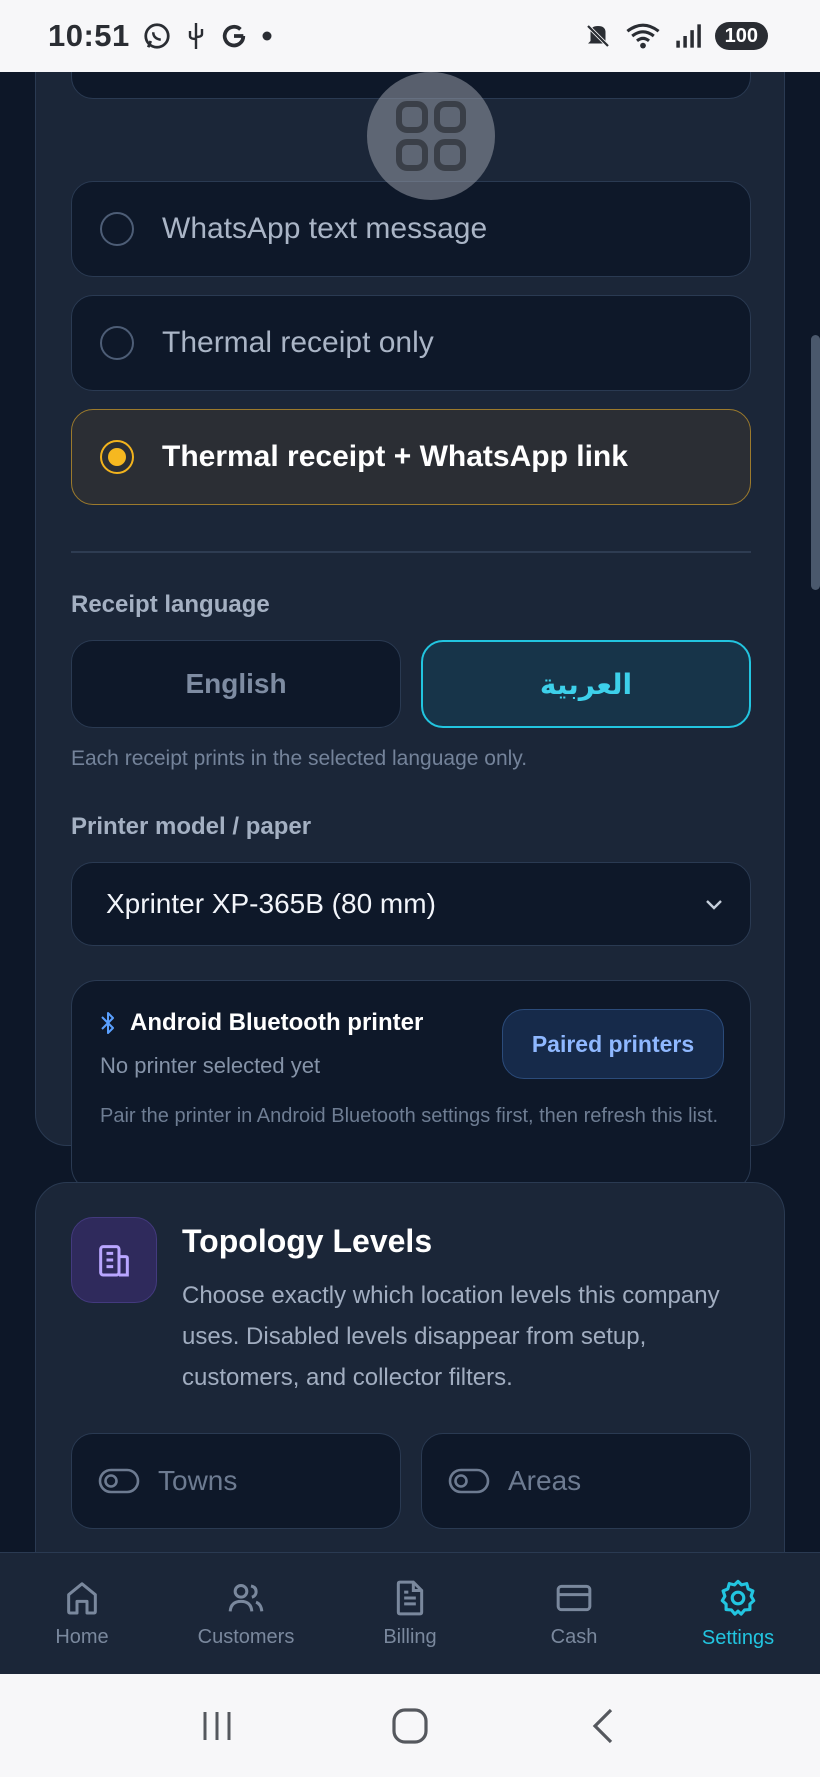  What do you see at coordinates (574, 1613) in the screenshot?
I see `nav-cash: Cash` at bounding box center [574, 1613].